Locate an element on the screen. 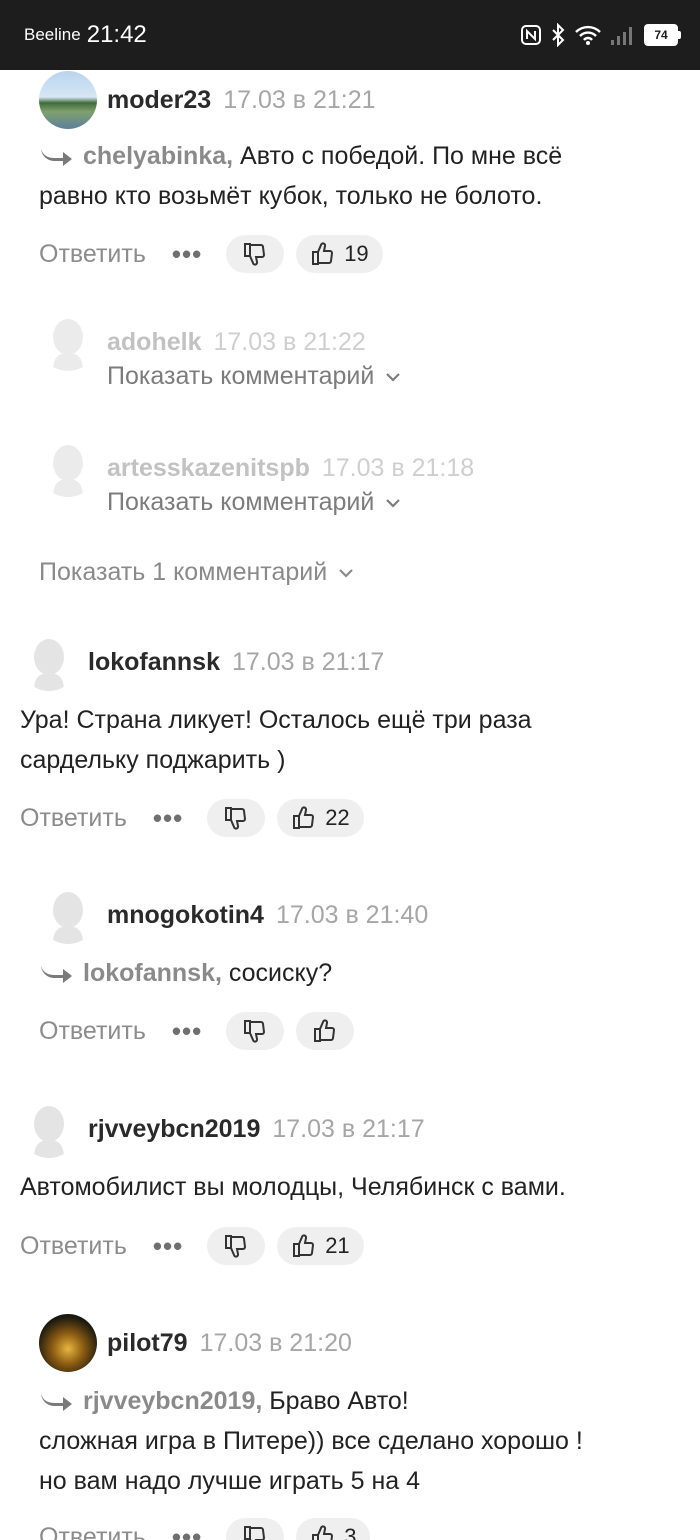  show-more-label: Показать 1 комментарий is located at coordinates (183, 572).